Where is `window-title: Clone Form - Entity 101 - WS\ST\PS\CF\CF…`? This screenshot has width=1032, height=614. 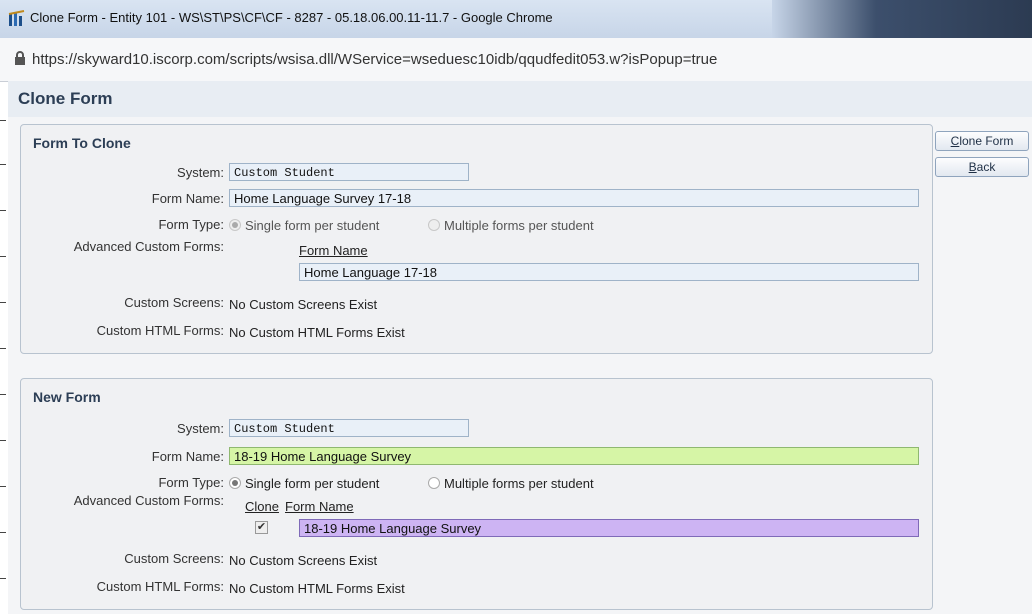 window-title: Clone Form - Entity 101 - WS\ST\PS\CF\CF… is located at coordinates (291, 17).